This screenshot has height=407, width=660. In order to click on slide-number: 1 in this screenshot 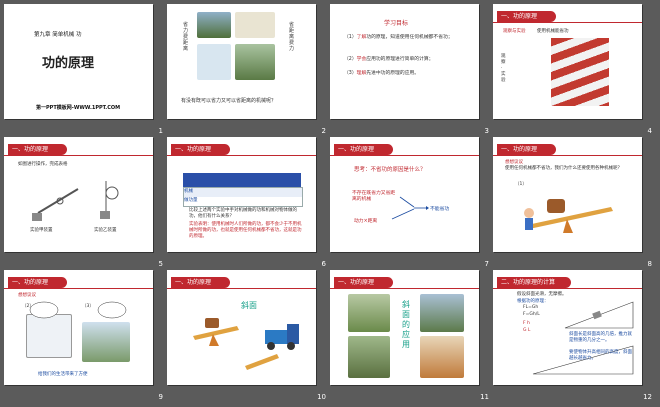, I will do `click(160, 131)`.